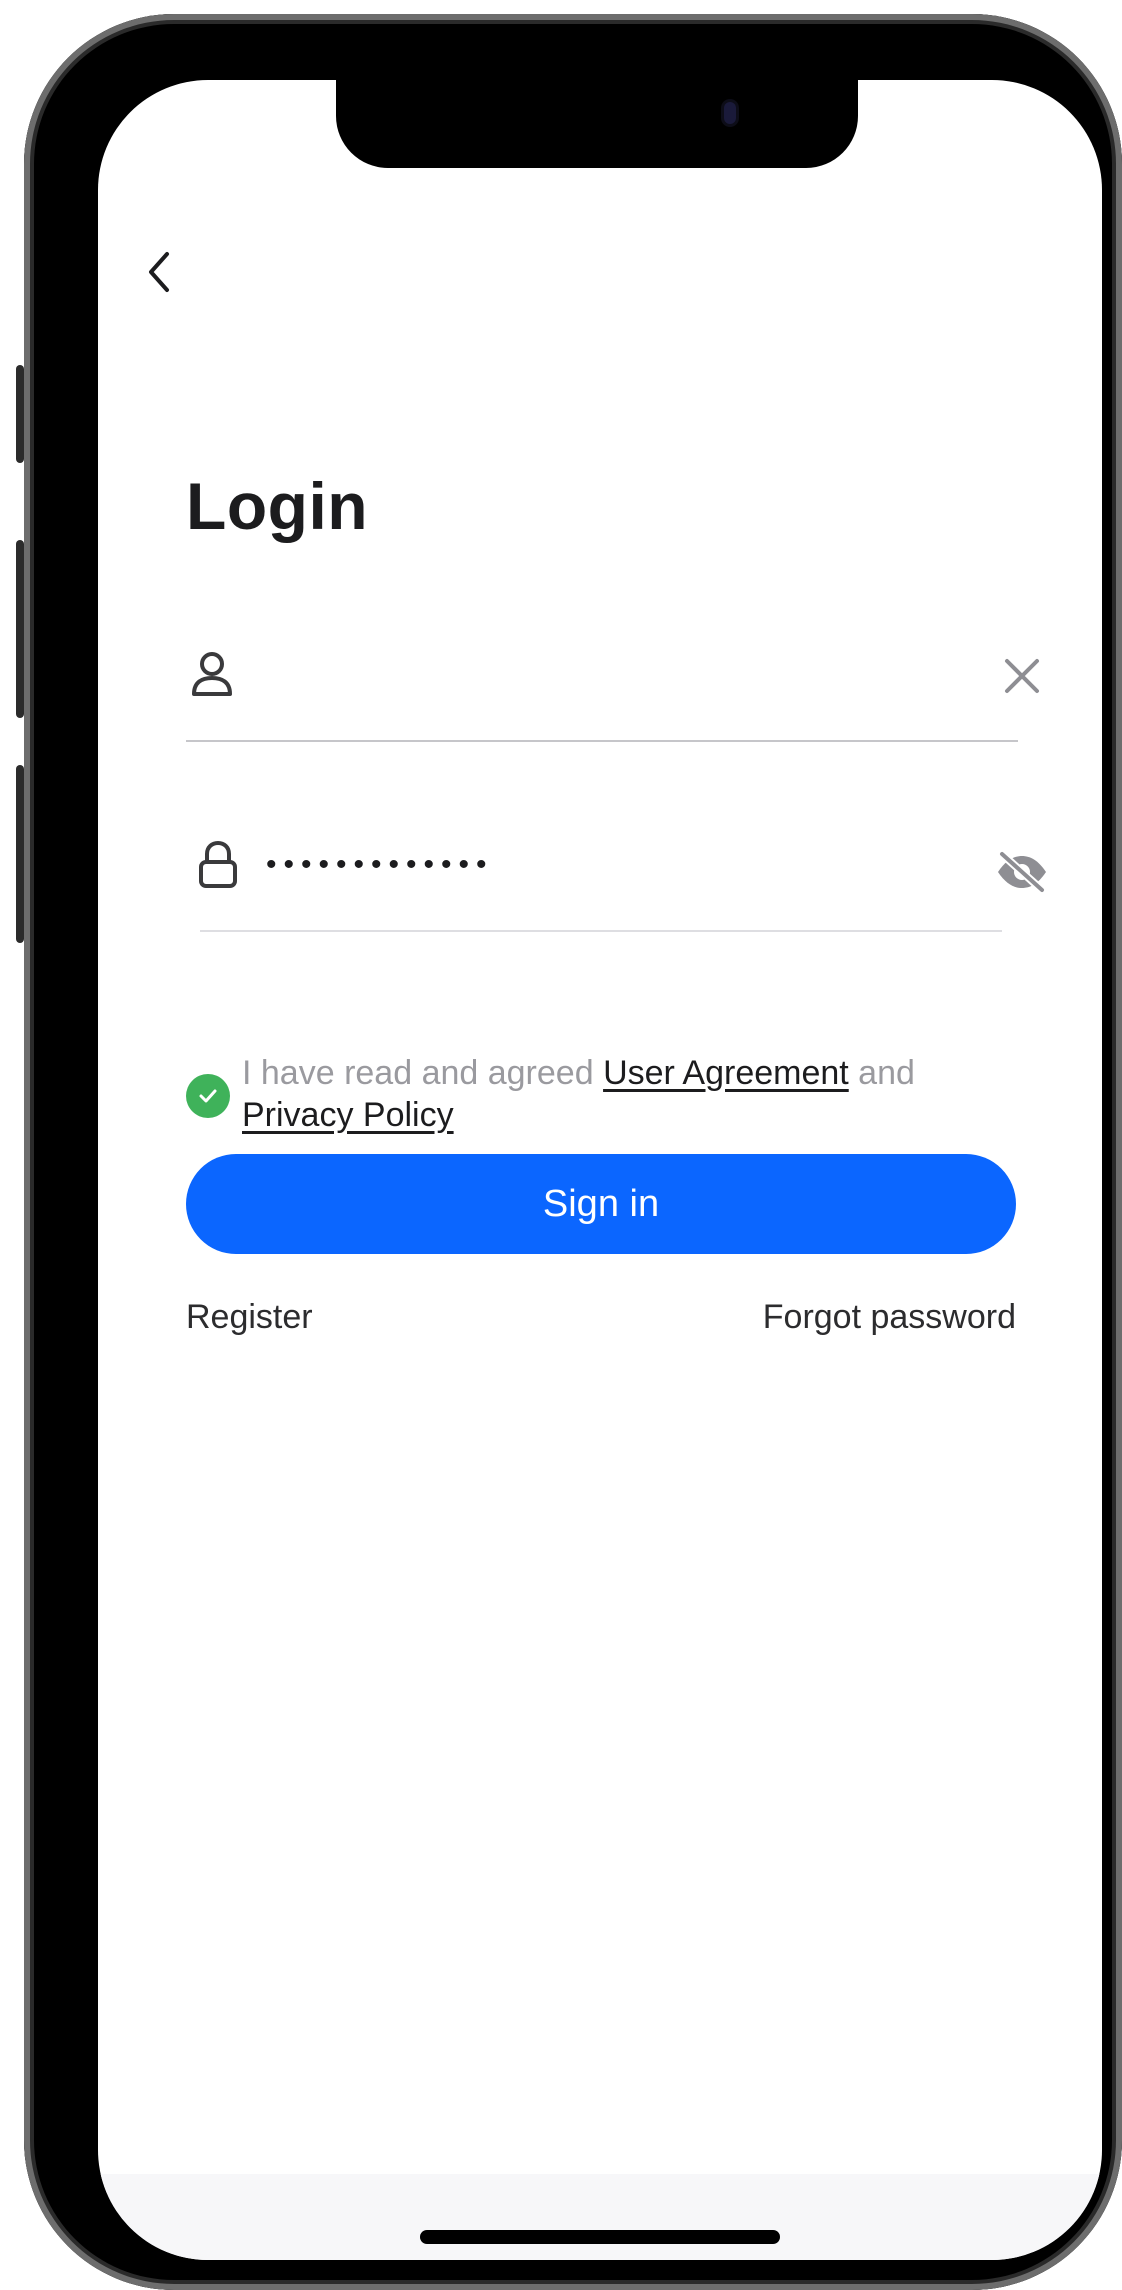 Image resolution: width=1122 pixels, height=2290 pixels. What do you see at coordinates (881, 1073) in the screenshot?
I see `agreement-middle: and` at bounding box center [881, 1073].